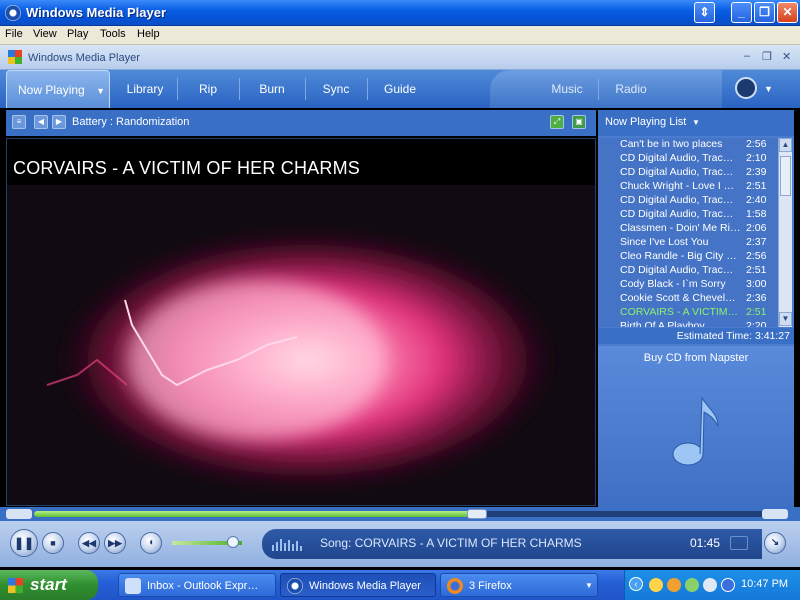 This screenshot has height=600, width=800. Describe the element at coordinates (687, 271) in the screenshot. I see `playlist-item: CD Digital Audio, Trac… 2:51` at that location.